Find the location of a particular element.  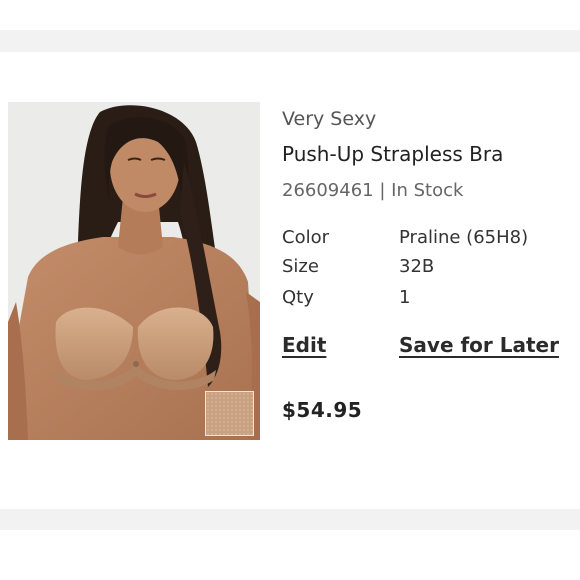

product-collection: Very Sexy is located at coordinates (329, 119).